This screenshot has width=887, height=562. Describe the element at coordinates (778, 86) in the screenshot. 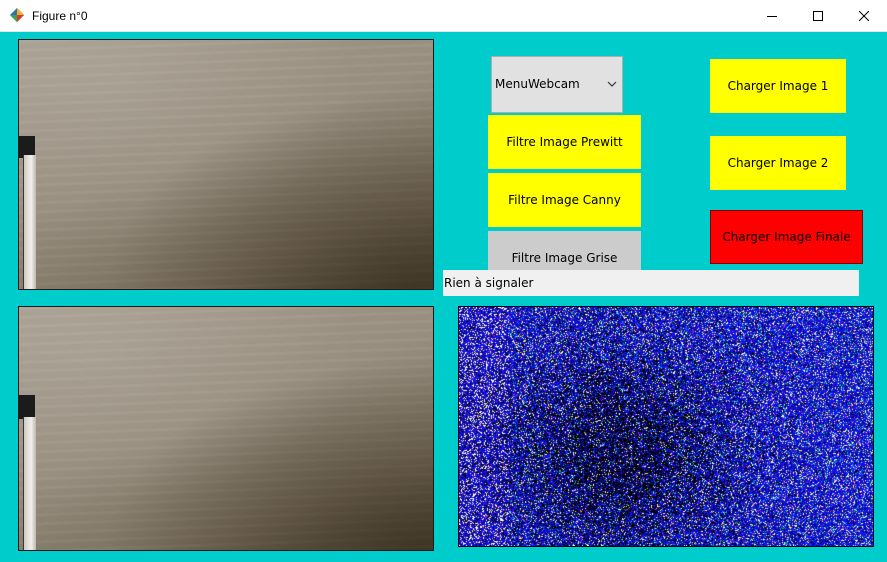

I see `load-image-1-button: Charger Image 1` at that location.